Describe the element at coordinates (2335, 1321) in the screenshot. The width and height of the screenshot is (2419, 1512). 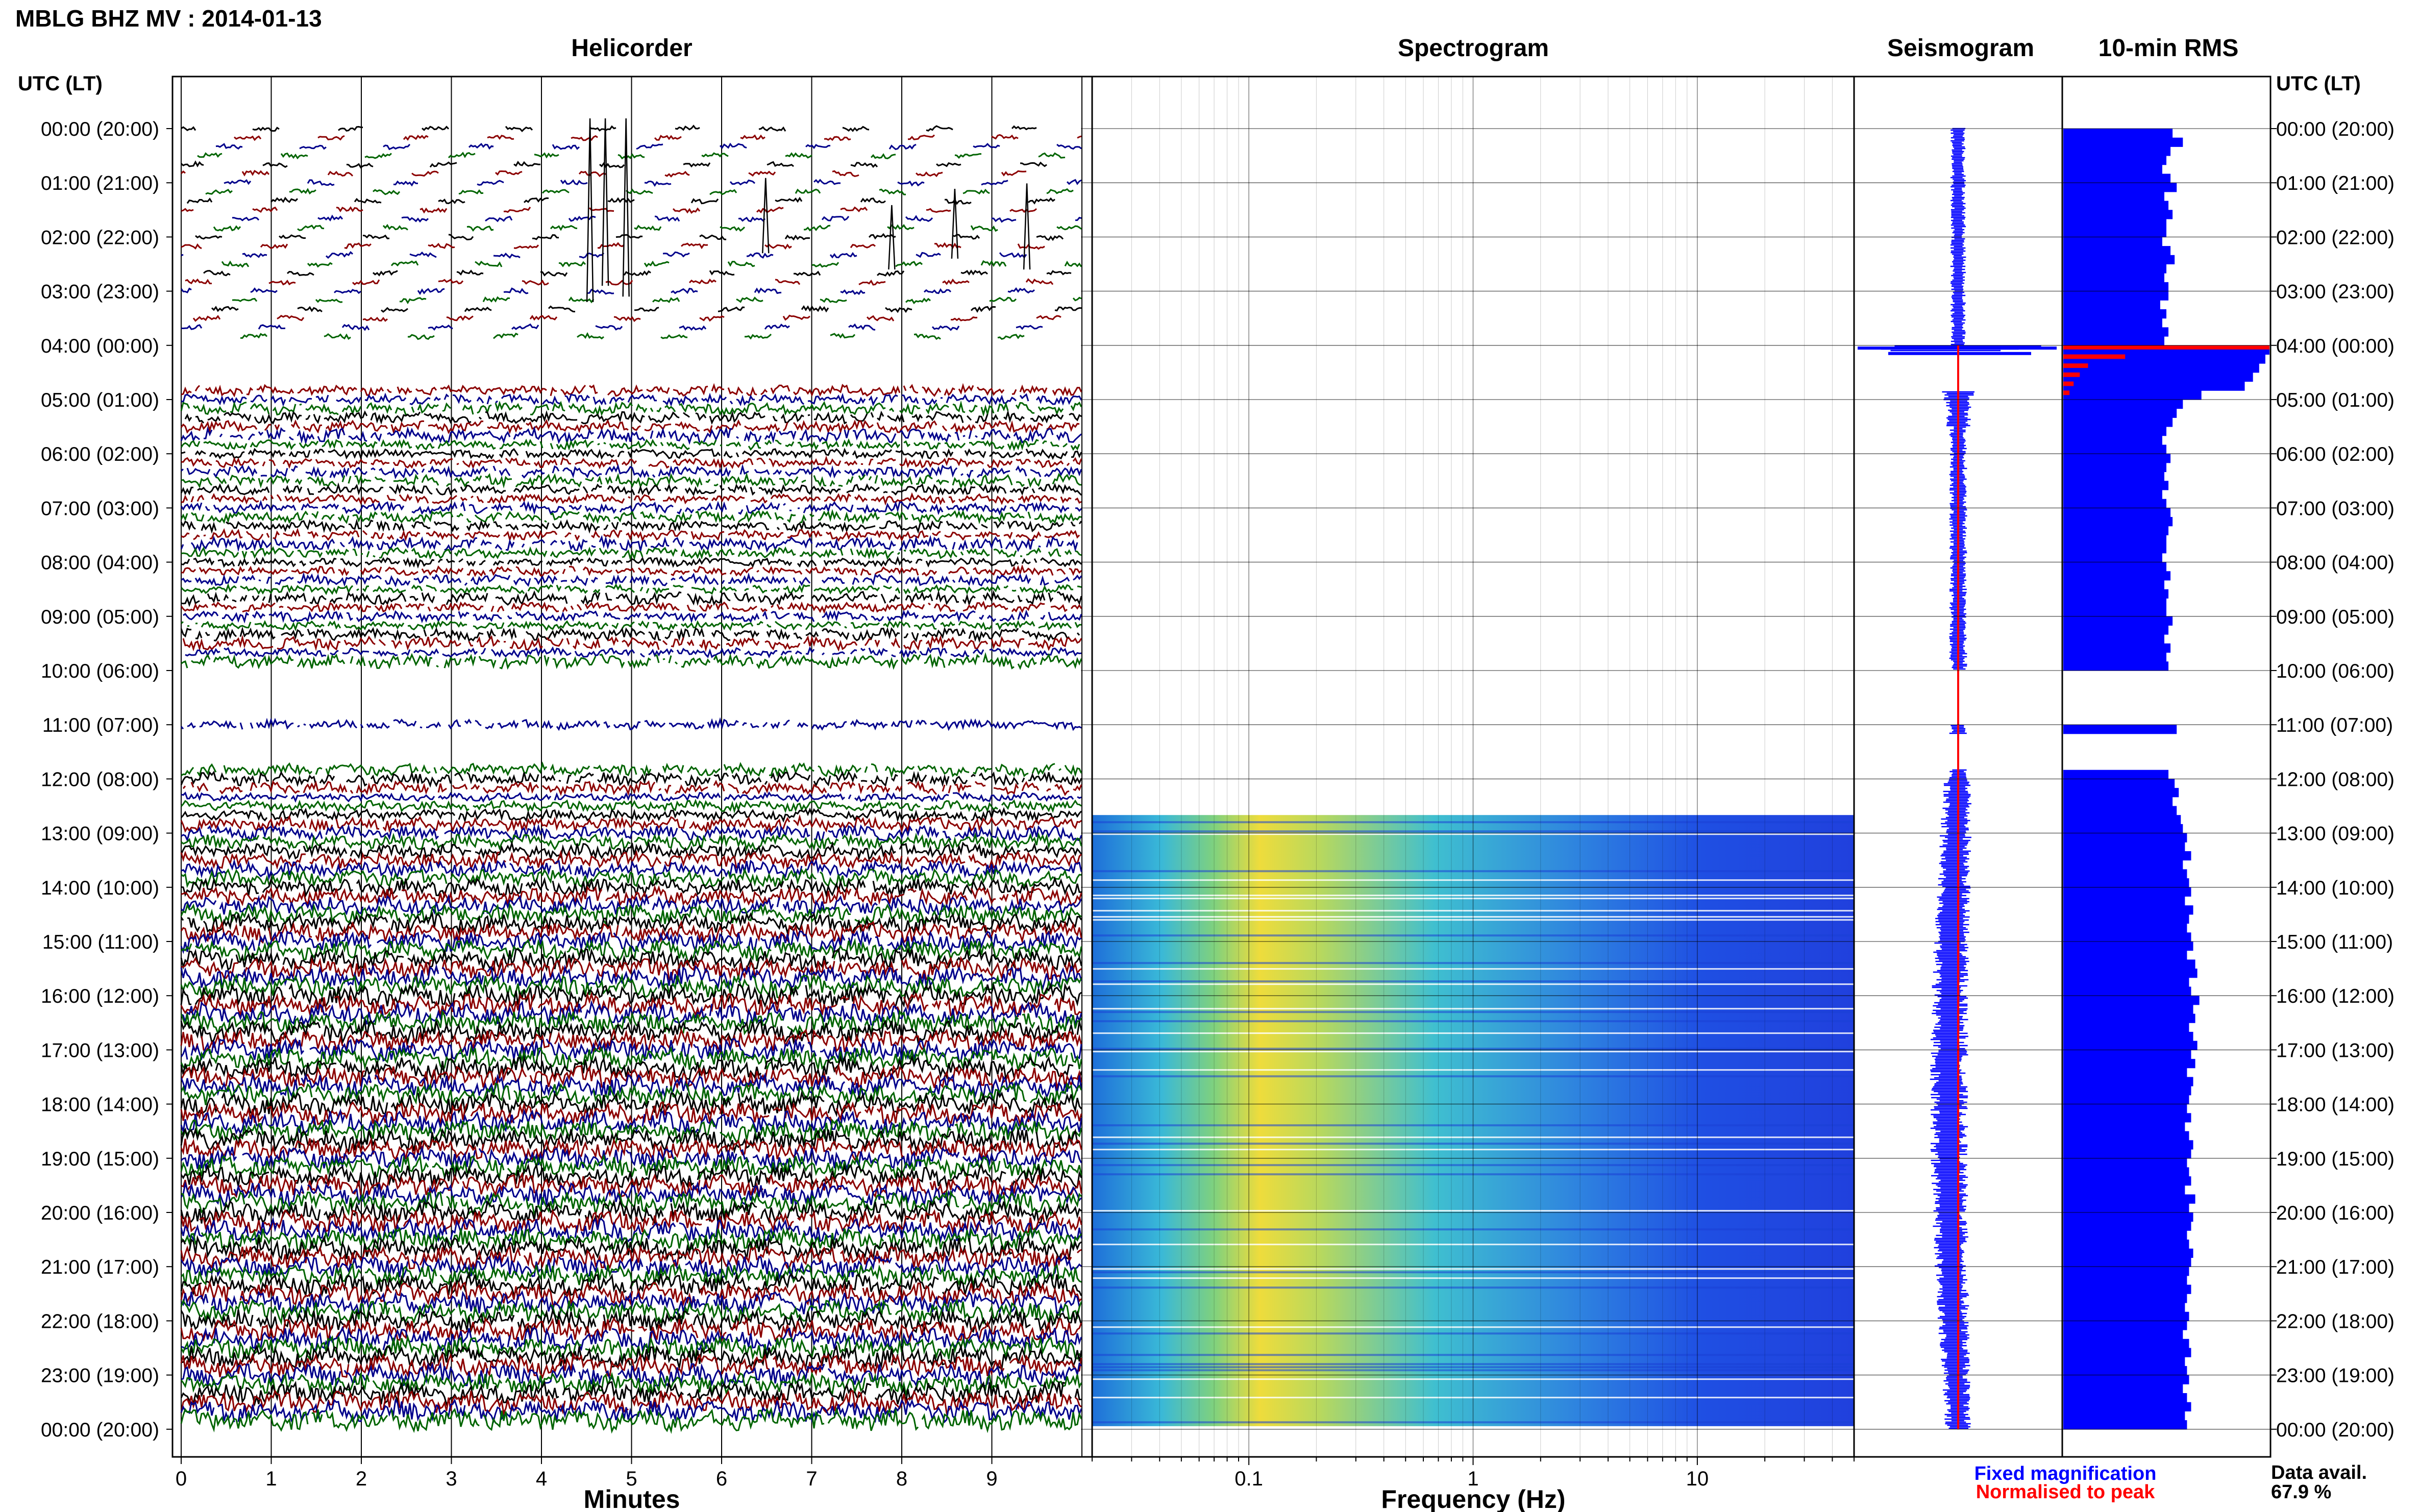
I see `time-label-right: 22:00 (18:00)` at that location.